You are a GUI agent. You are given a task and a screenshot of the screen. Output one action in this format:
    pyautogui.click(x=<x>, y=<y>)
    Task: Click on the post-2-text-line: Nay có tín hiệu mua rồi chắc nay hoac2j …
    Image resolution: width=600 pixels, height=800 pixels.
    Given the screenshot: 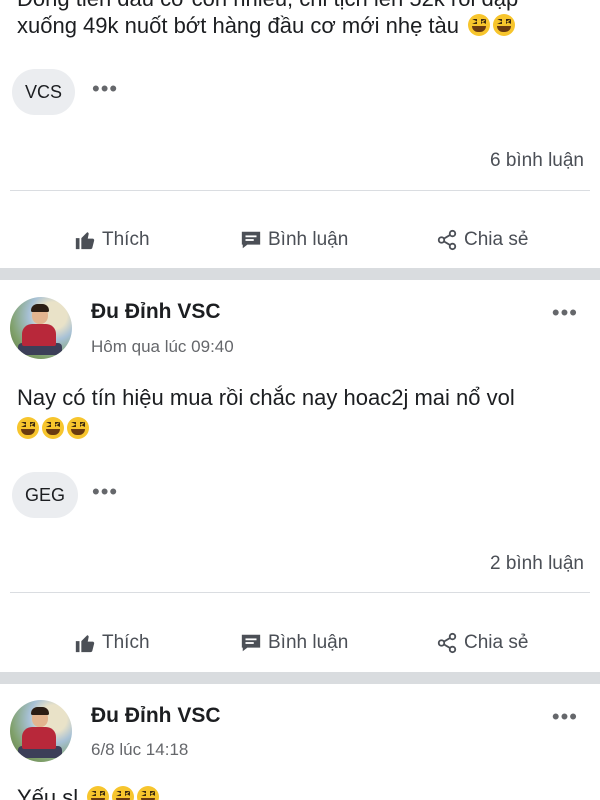 What is the action you would take?
    pyautogui.click(x=266, y=397)
    